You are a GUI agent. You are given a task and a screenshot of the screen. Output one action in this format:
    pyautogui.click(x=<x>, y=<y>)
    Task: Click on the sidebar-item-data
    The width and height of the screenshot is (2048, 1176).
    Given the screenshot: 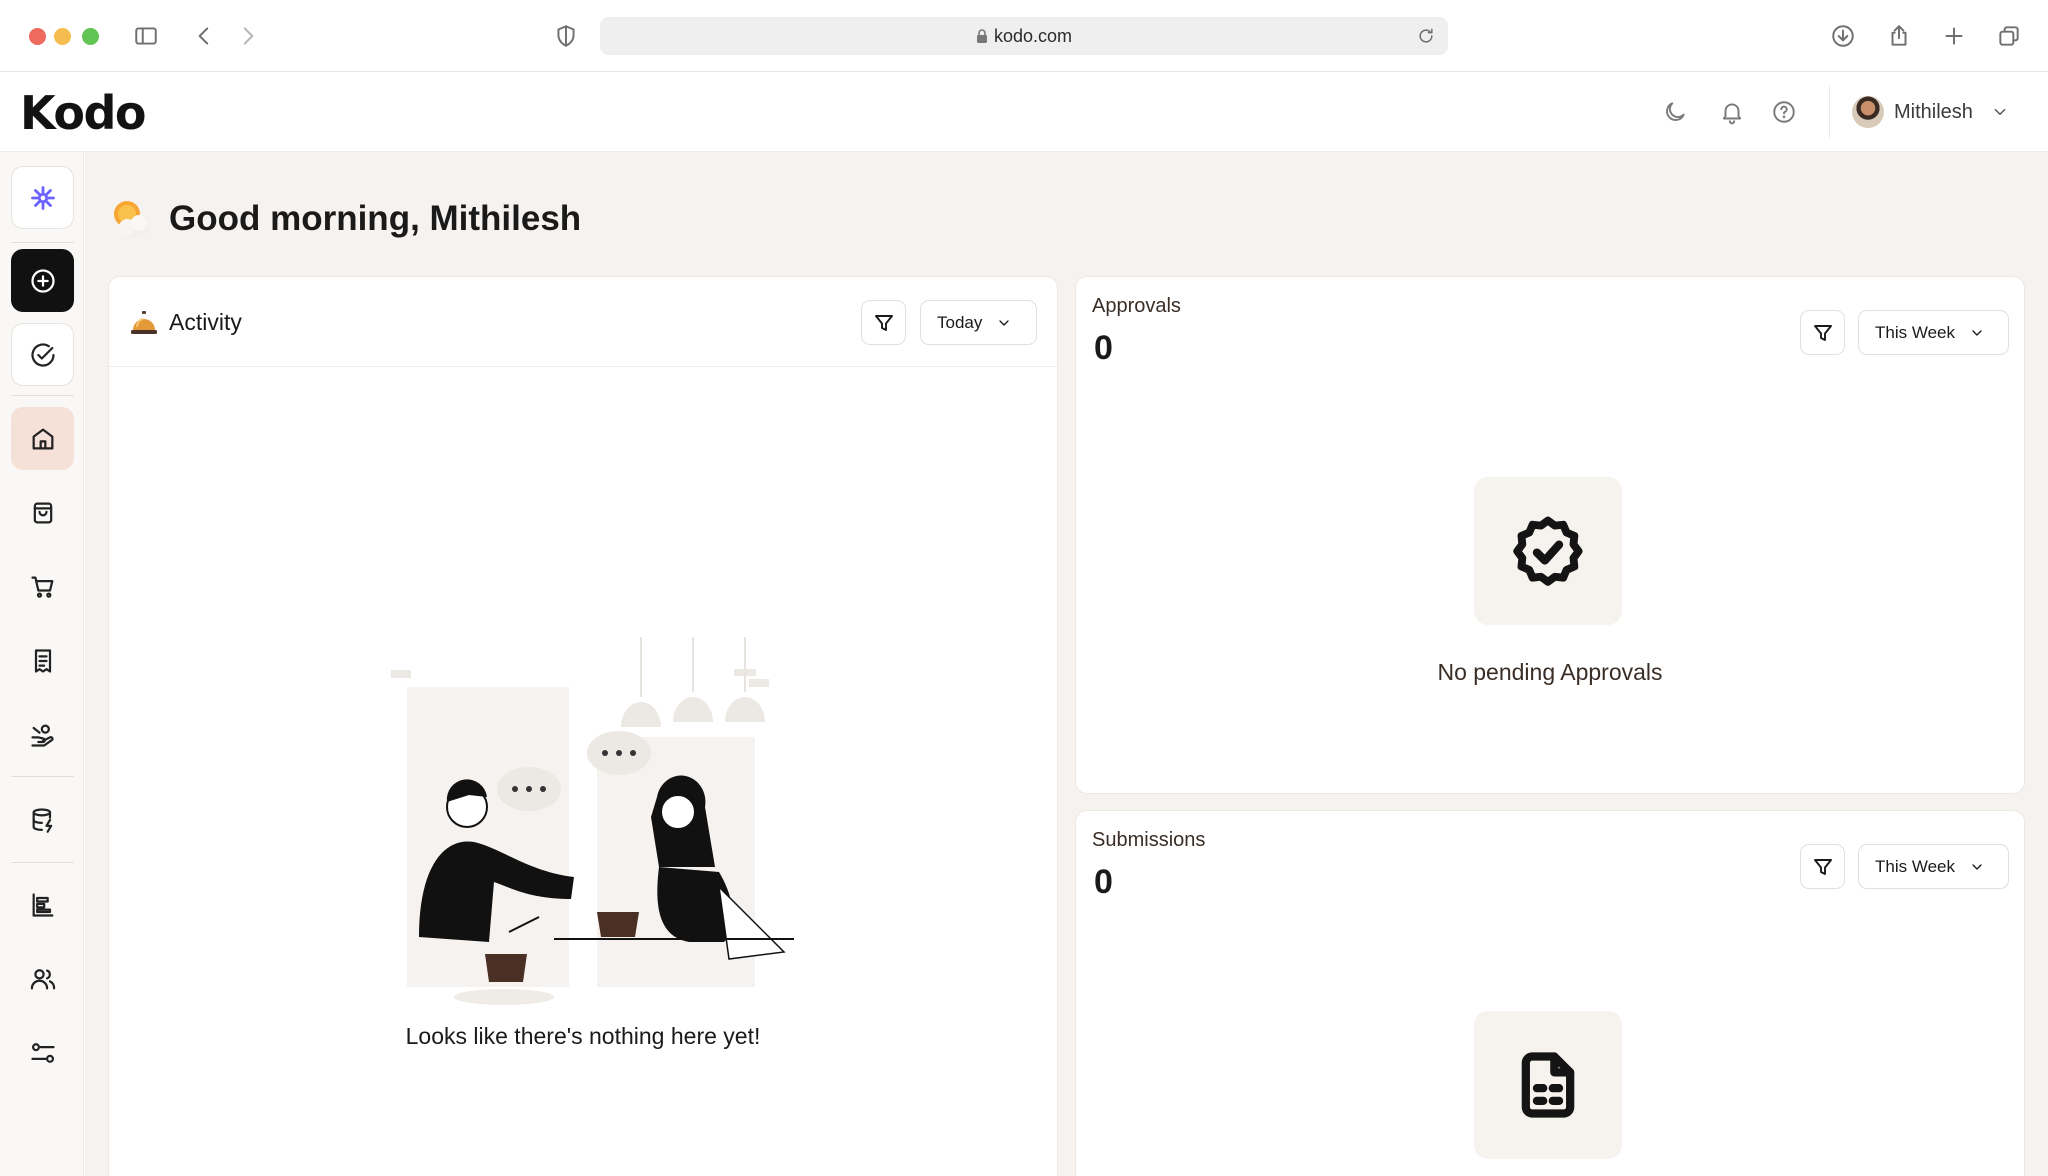 What is the action you would take?
    pyautogui.click(x=42, y=819)
    